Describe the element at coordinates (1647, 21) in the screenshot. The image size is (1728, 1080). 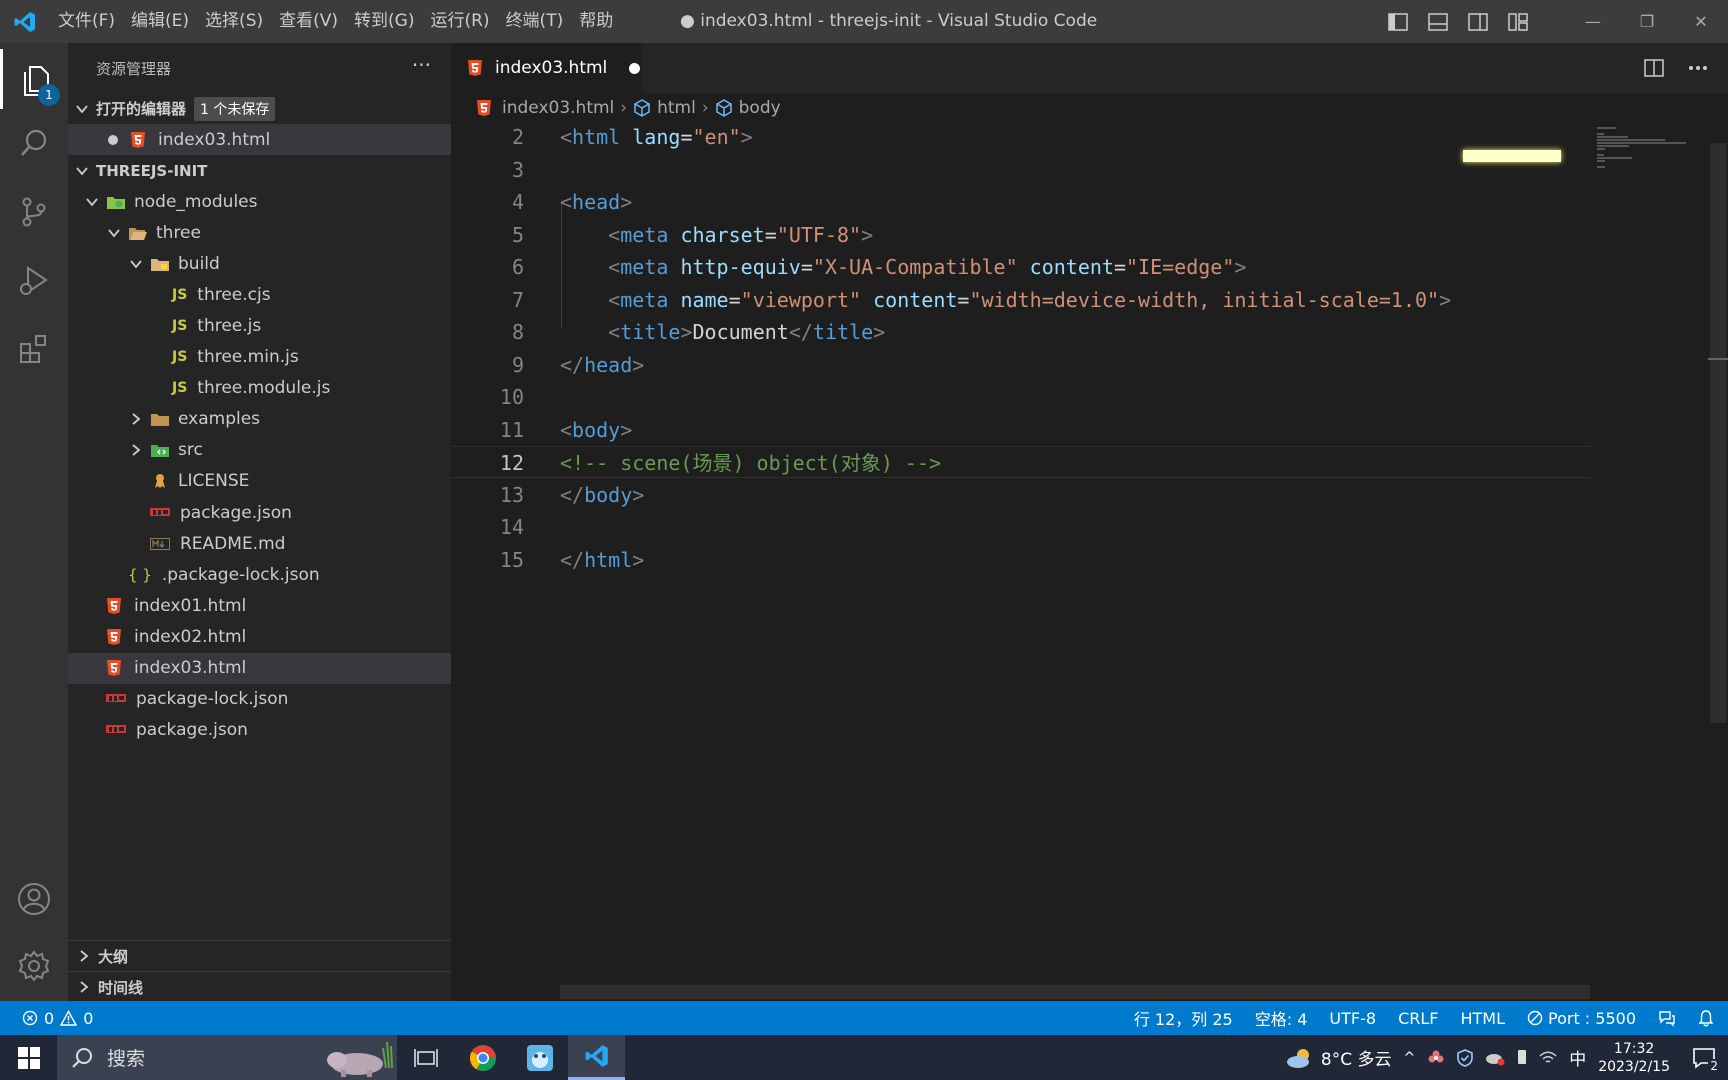
I see `restore-button: ❐` at that location.